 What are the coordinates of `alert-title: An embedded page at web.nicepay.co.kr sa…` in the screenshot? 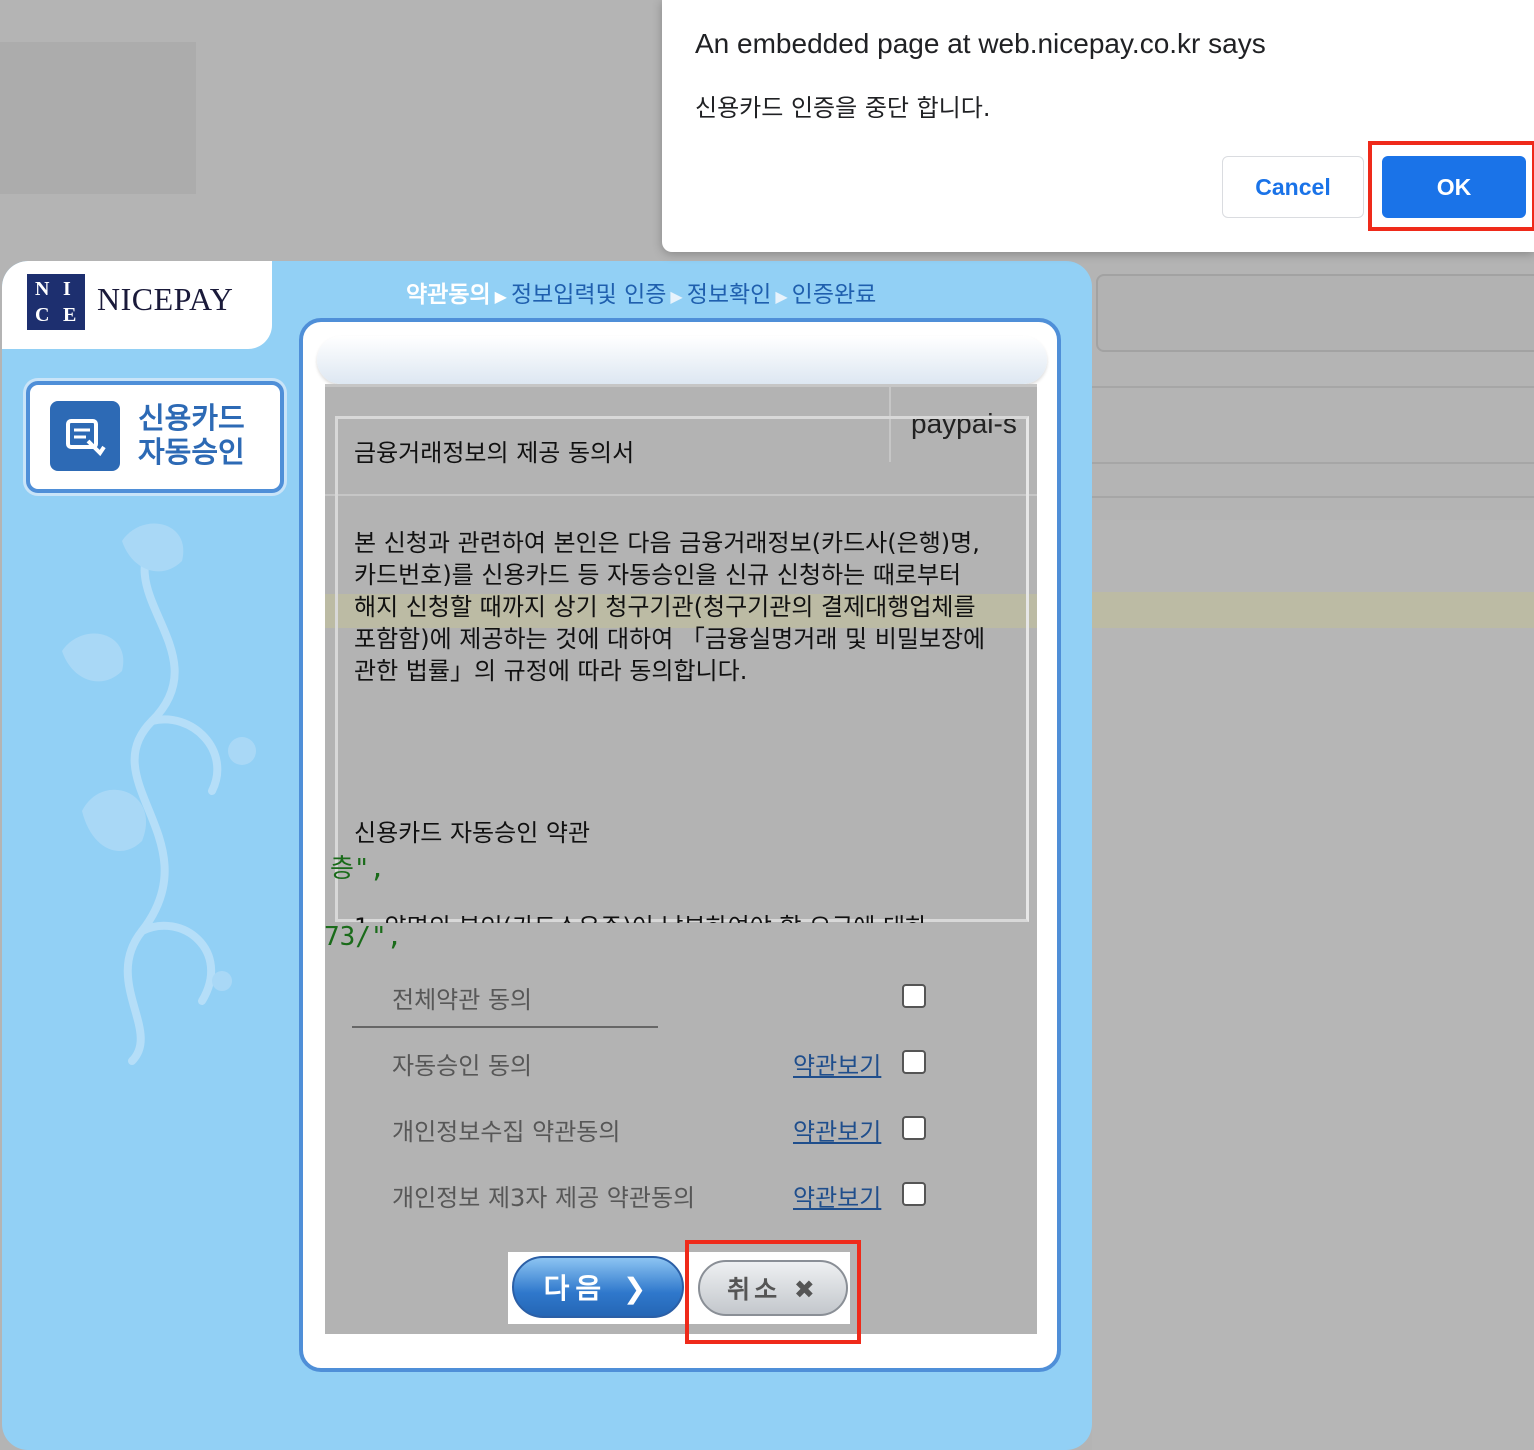 It's located at (980, 43).